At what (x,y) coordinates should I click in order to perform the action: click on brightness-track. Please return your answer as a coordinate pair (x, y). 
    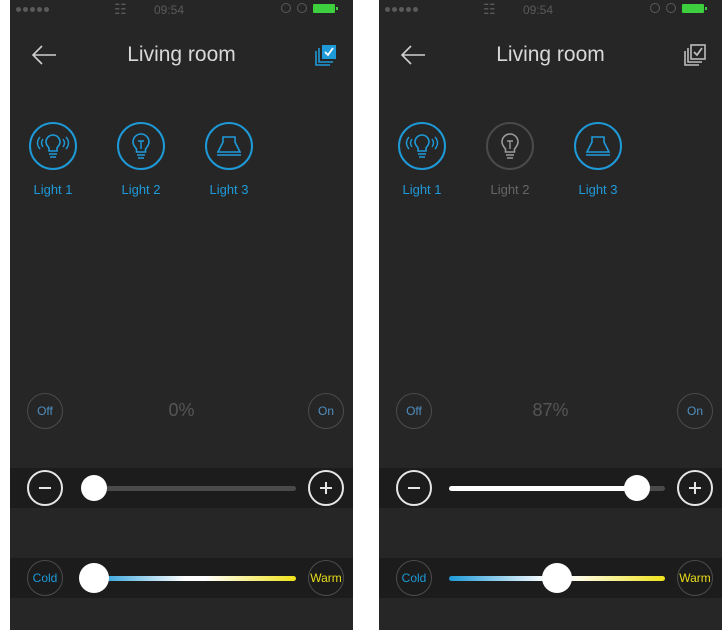
    Looking at the image, I should click on (195, 488).